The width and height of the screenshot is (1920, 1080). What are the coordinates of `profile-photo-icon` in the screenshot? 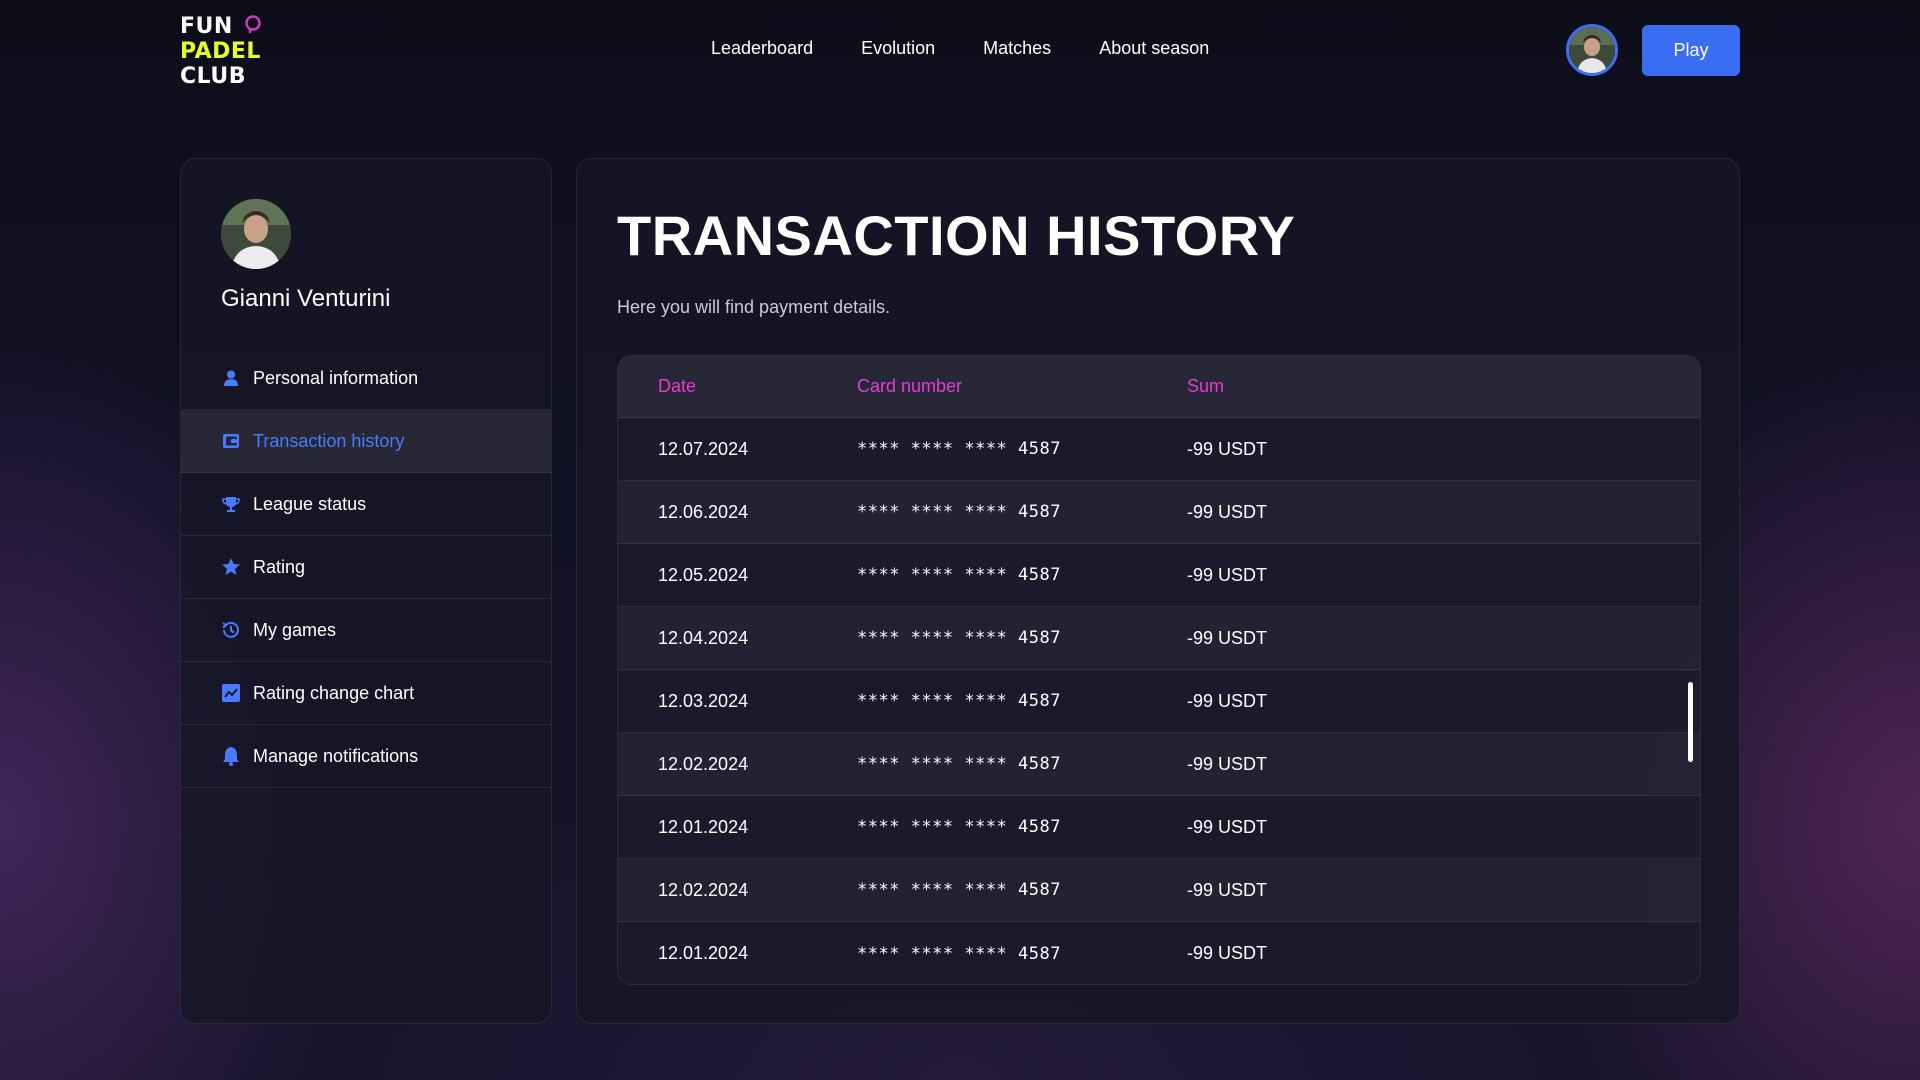 It's located at (256, 234).